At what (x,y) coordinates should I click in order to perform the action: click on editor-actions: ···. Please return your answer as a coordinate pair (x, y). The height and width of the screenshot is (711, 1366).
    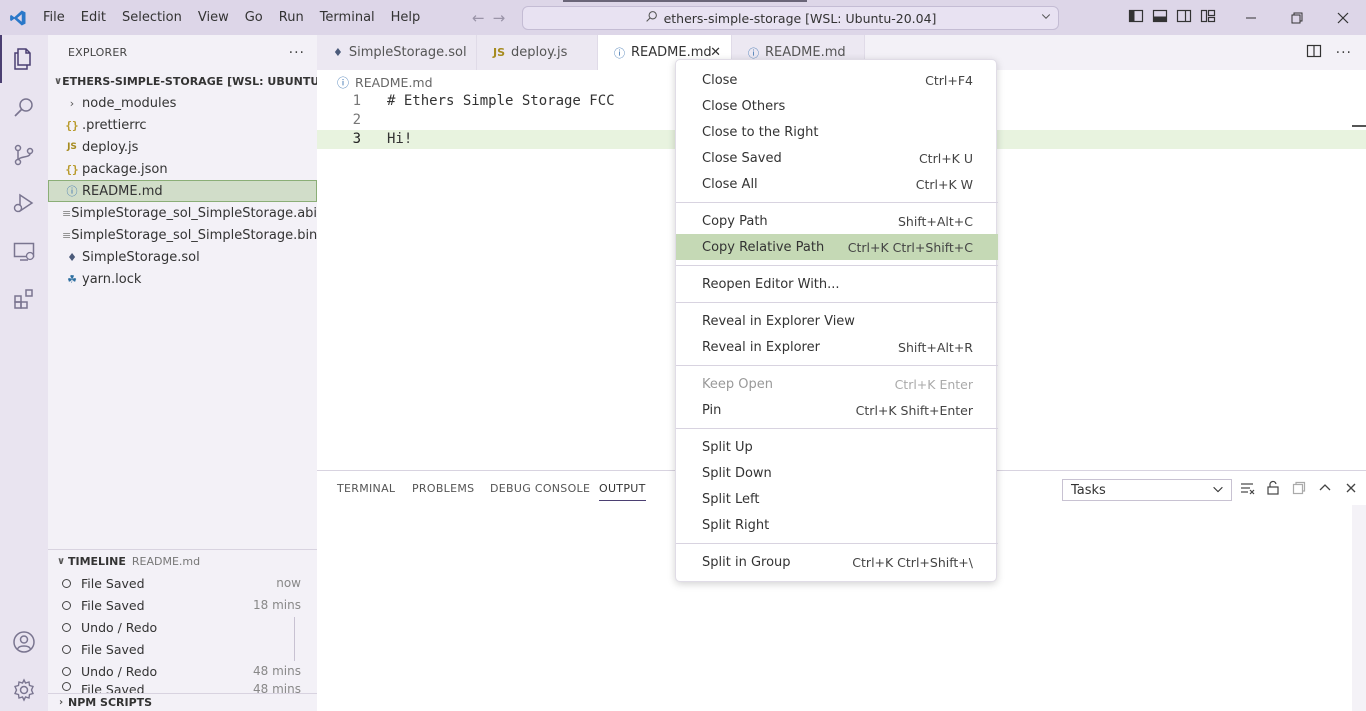
    Looking at the image, I should click on (1329, 52).